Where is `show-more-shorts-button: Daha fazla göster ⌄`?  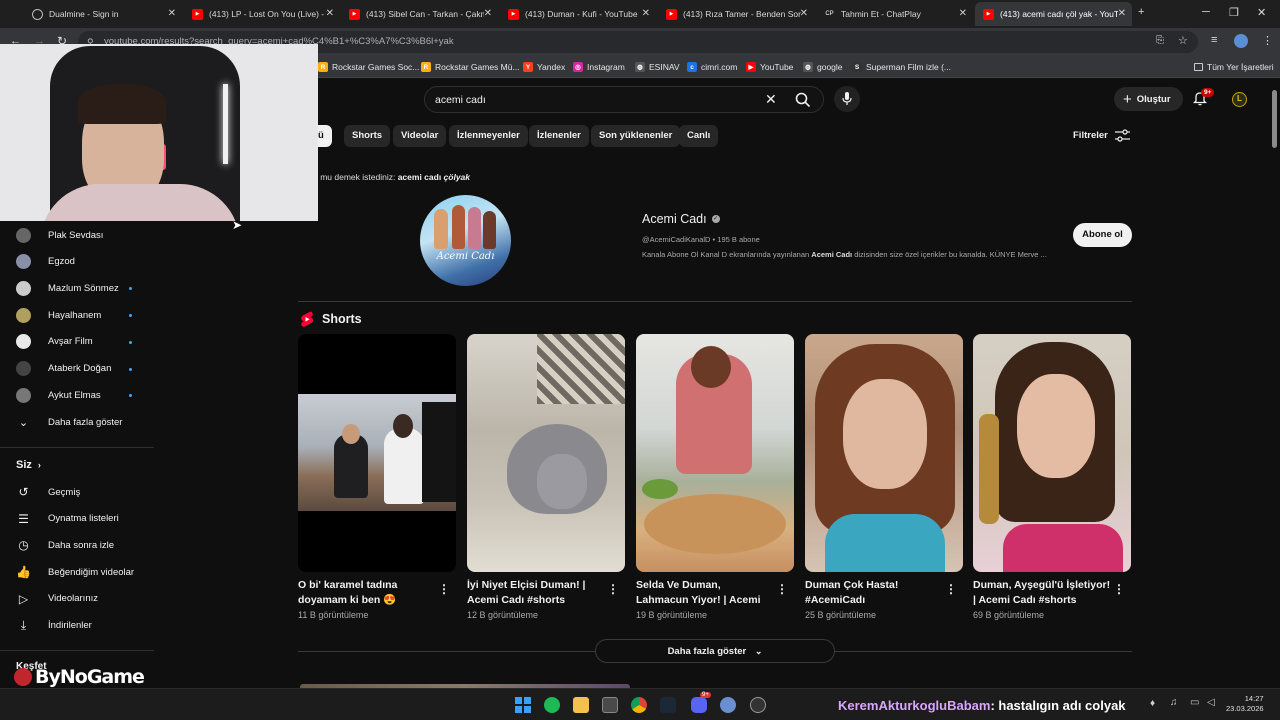 show-more-shorts-button: Daha fazla göster ⌄ is located at coordinates (715, 651).